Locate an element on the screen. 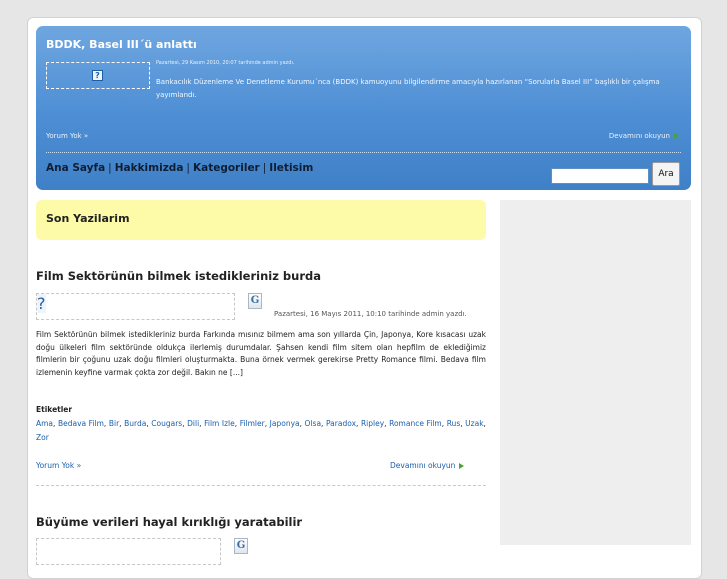 This screenshot has height=579, width=727. tags-label: Etiketler is located at coordinates (54, 409).